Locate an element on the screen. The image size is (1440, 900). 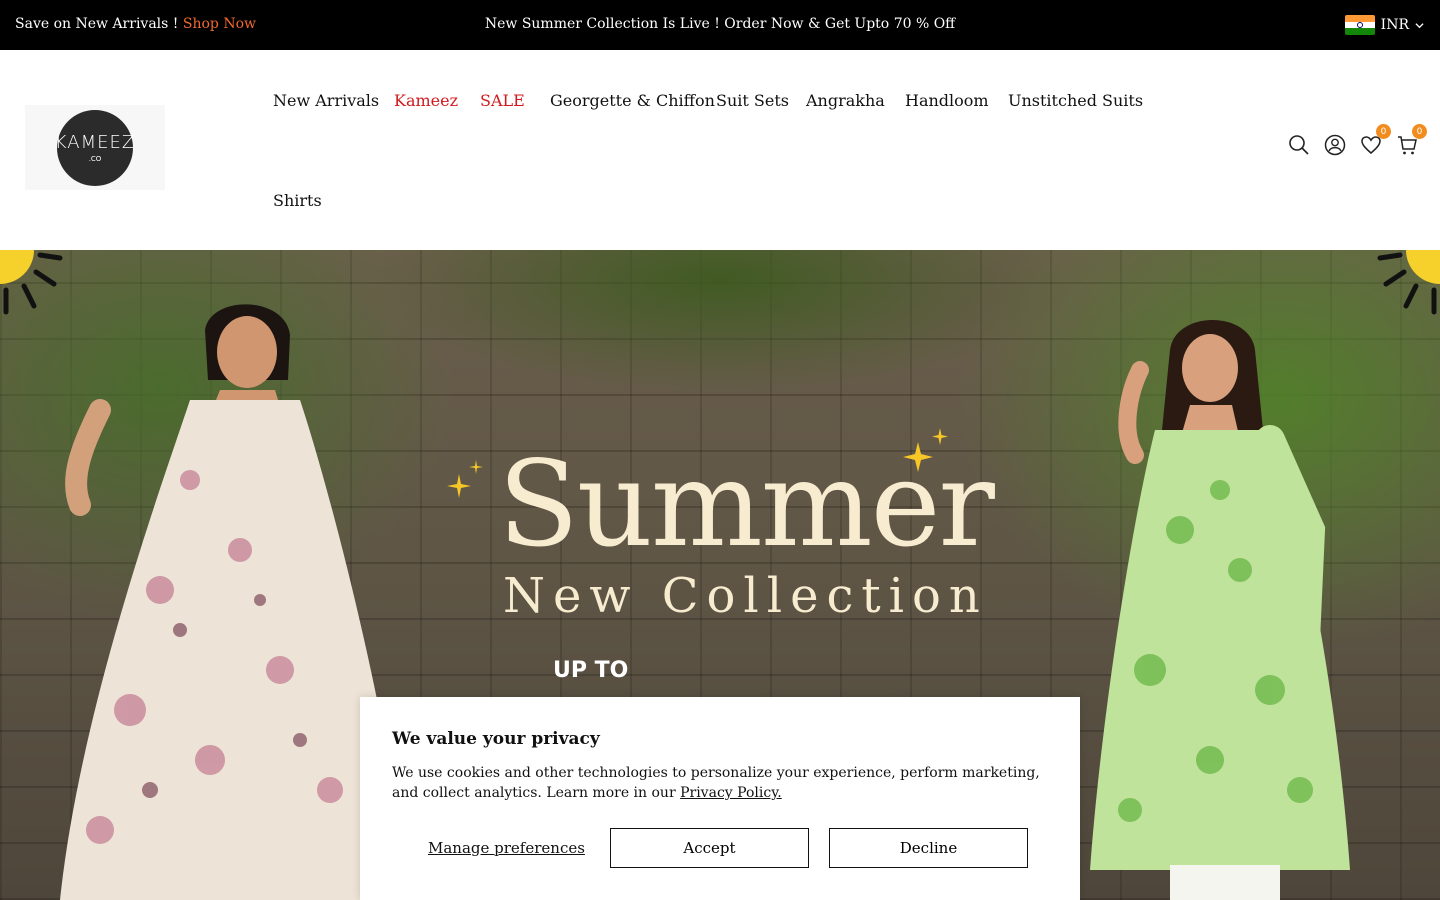
chevron-down-icon is located at coordinates (1419, 25).